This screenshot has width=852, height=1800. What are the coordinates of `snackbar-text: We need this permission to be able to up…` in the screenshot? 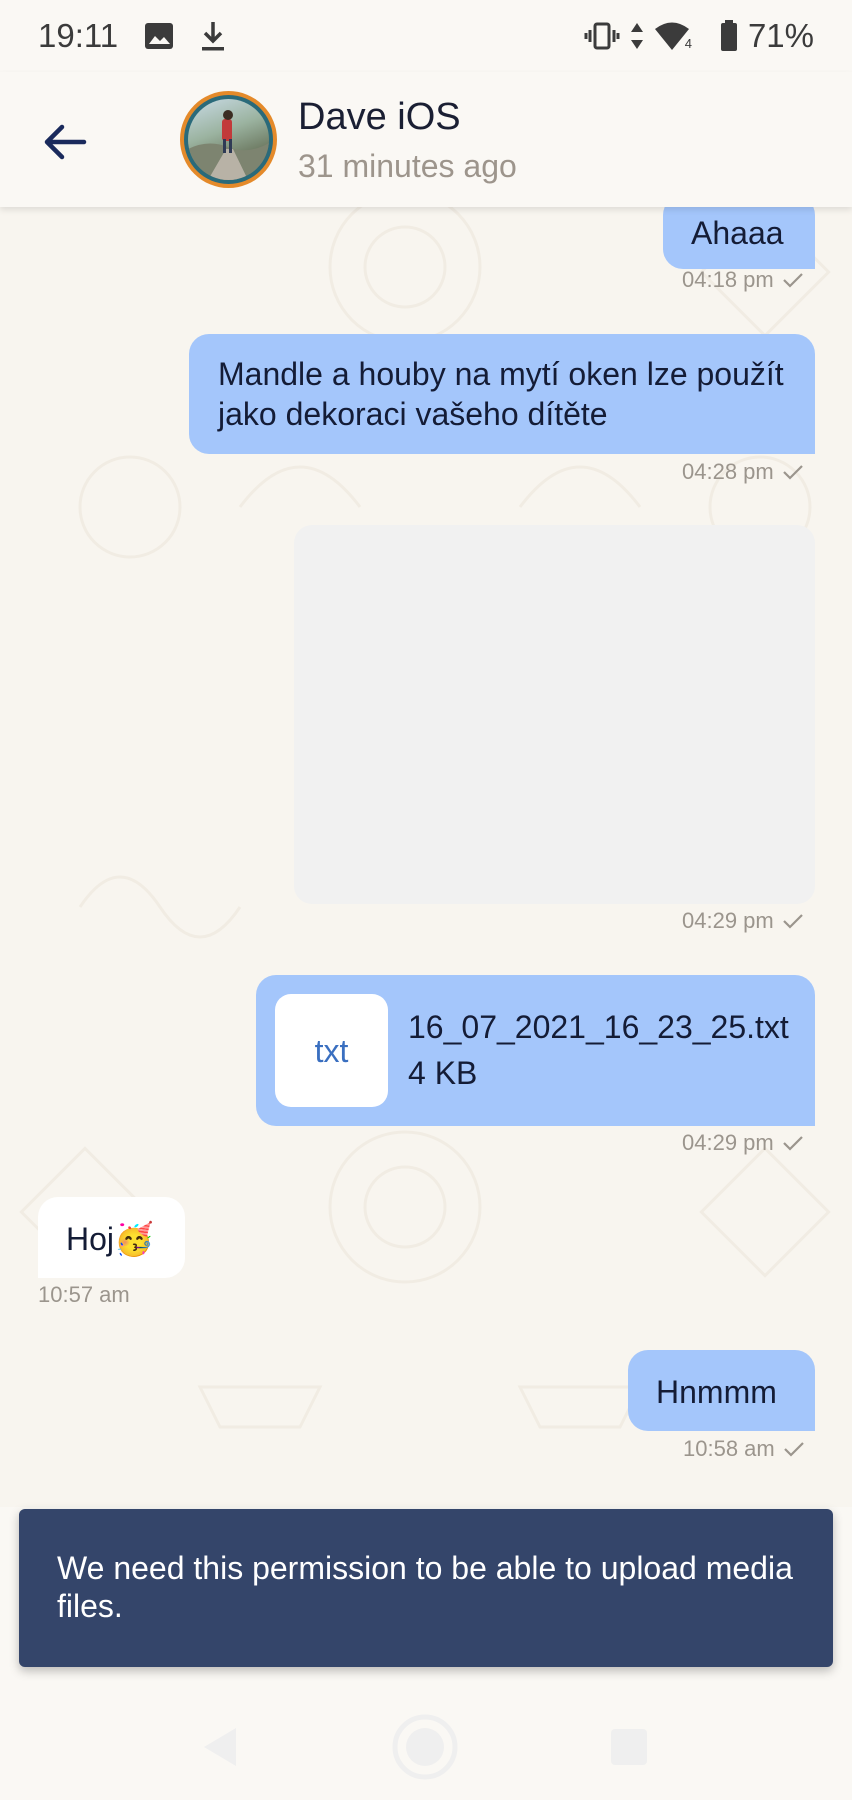 It's located at (425, 1587).